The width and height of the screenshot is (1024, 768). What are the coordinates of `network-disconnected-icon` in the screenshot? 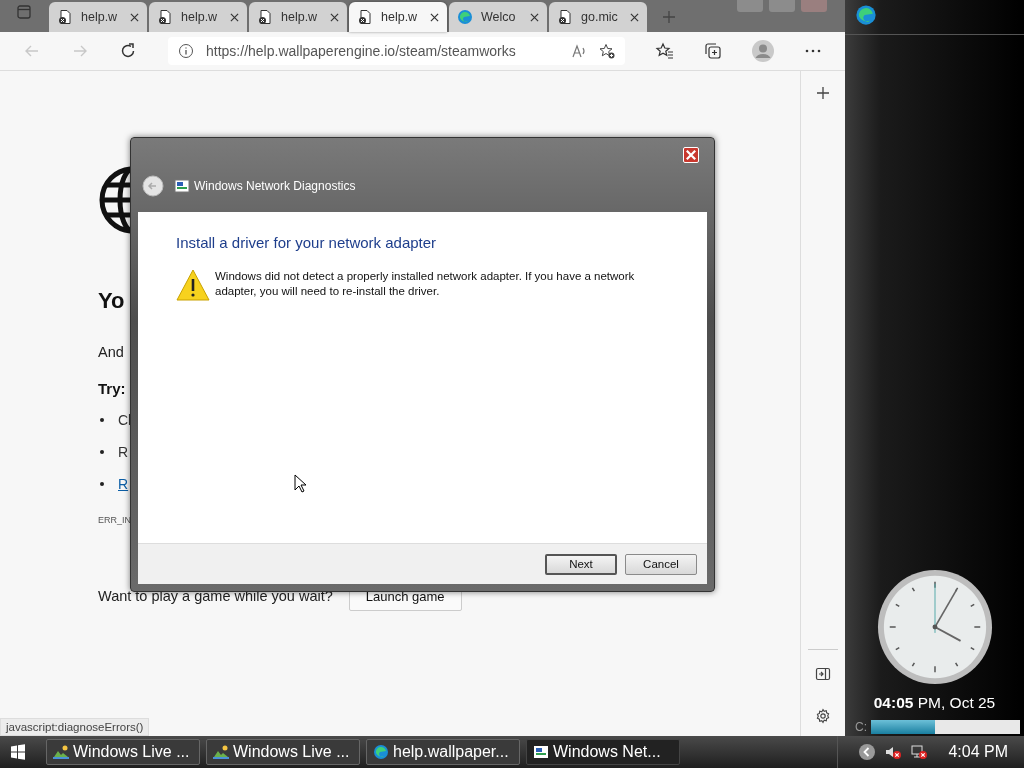 It's located at (919, 752).